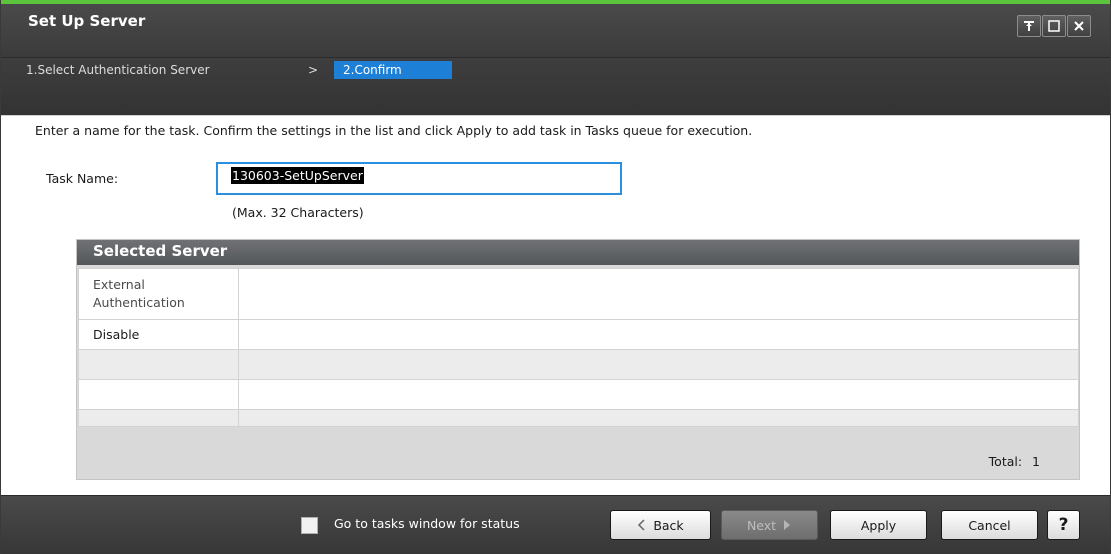 This screenshot has height=554, width=1111. I want to click on next-button: Next, so click(769, 525).